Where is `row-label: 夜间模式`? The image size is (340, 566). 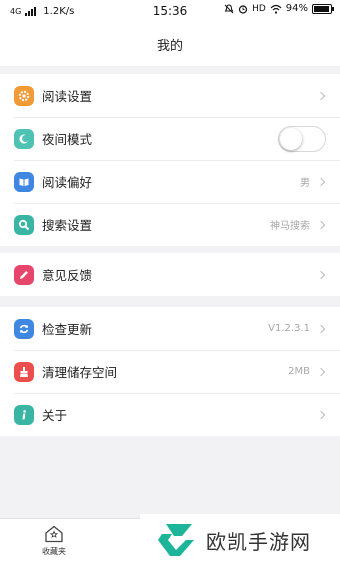 row-label: 夜间模式 is located at coordinates (67, 139).